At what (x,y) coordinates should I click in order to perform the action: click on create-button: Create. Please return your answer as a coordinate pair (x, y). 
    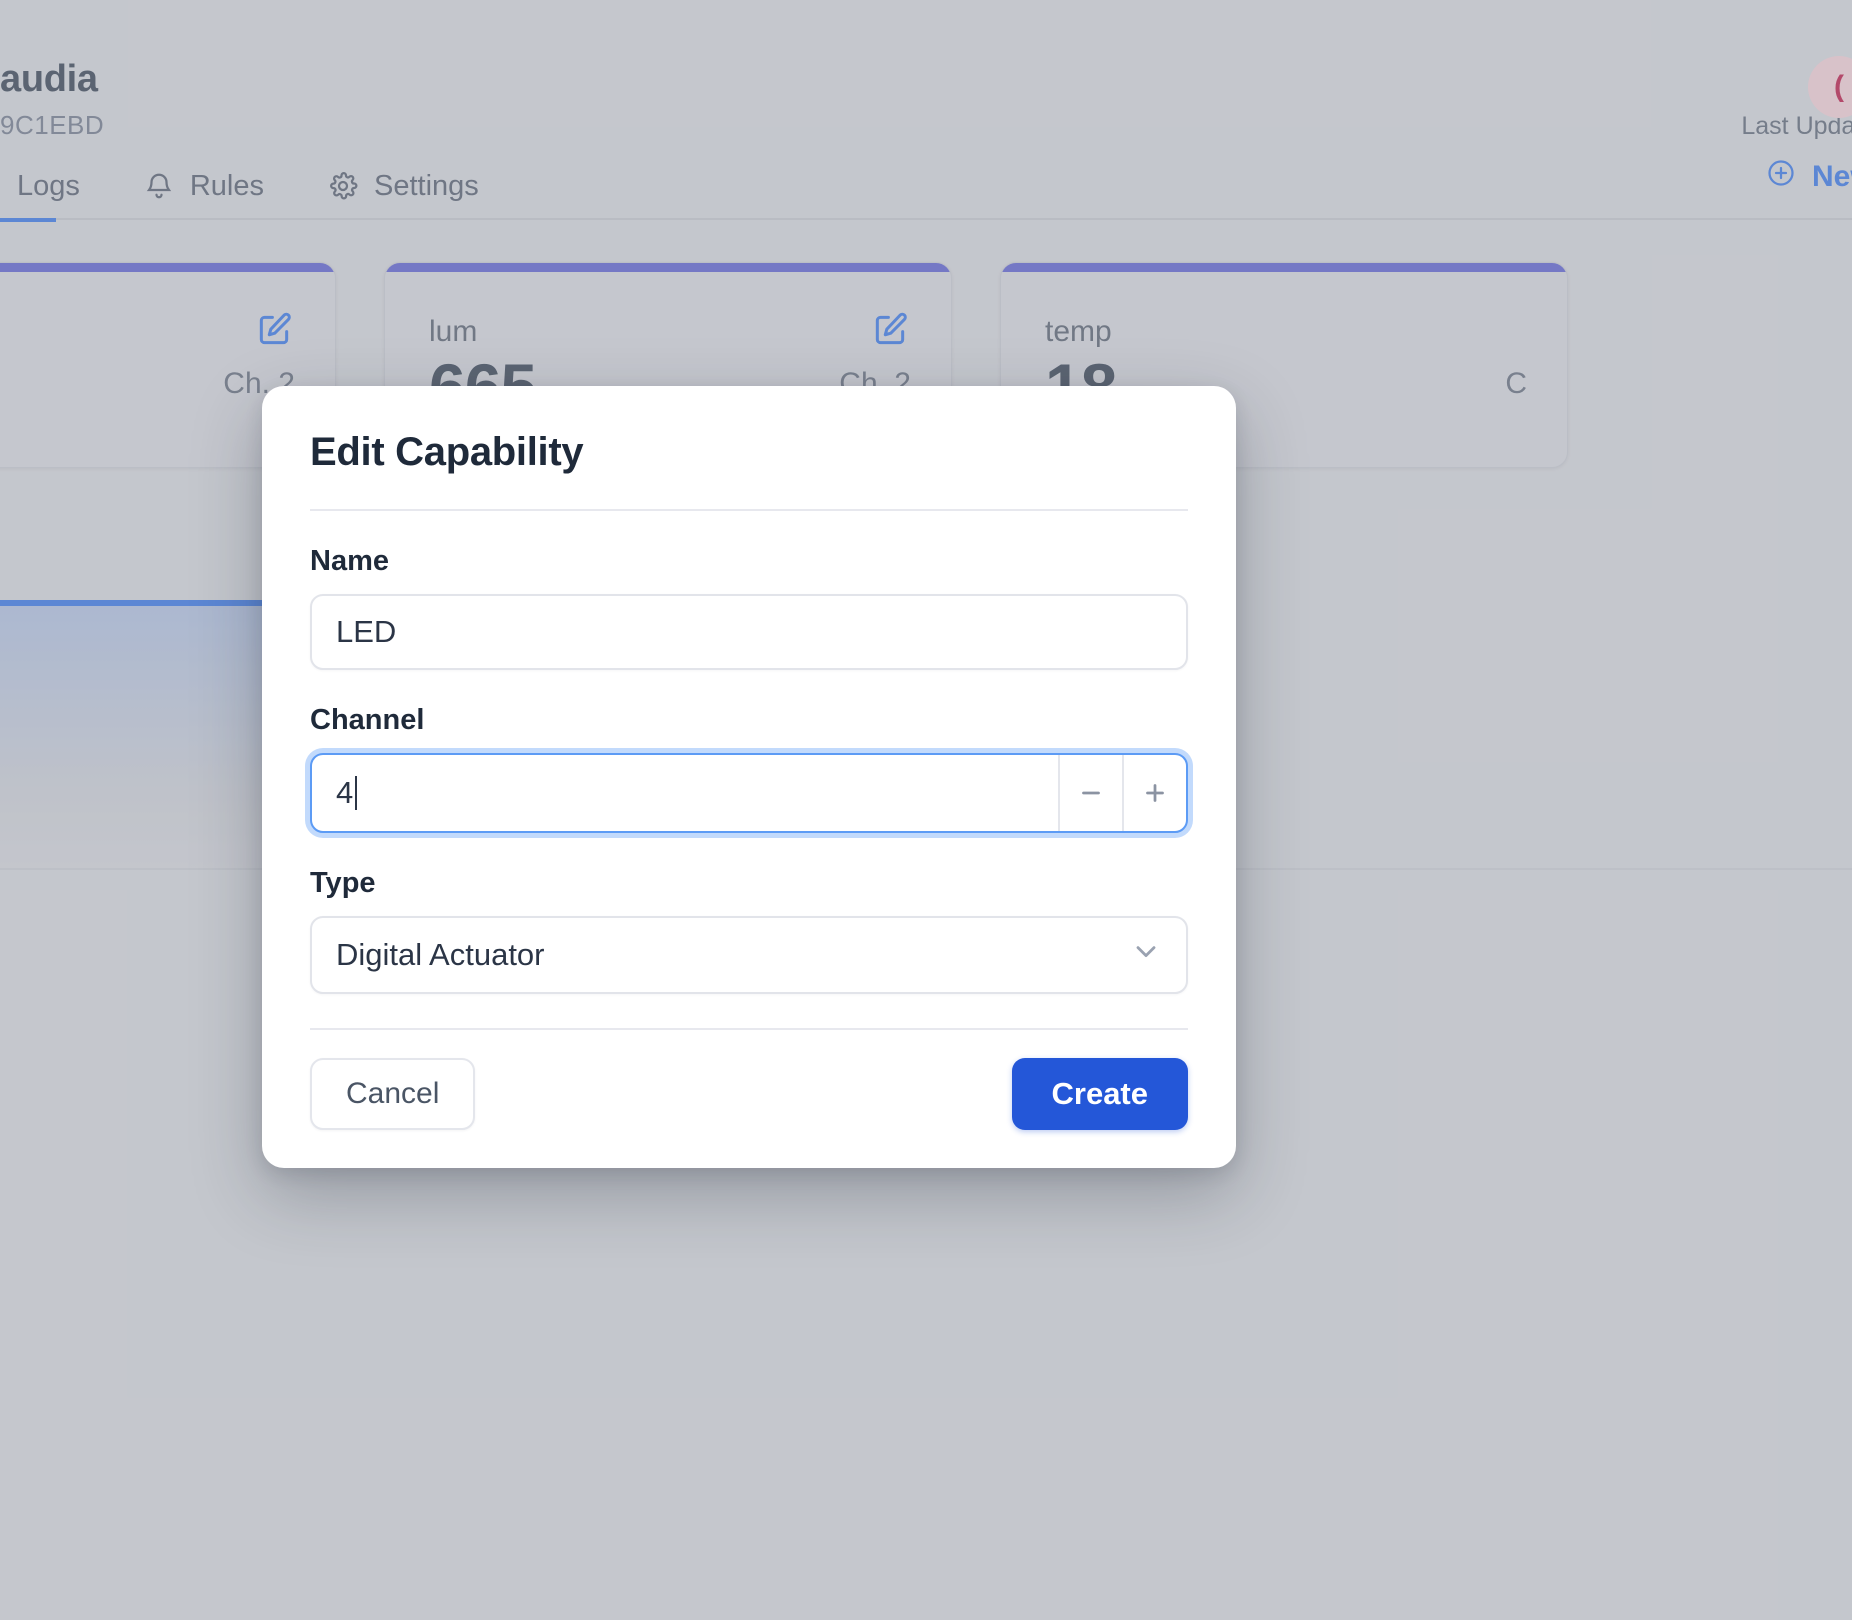
    Looking at the image, I should click on (1099, 1094).